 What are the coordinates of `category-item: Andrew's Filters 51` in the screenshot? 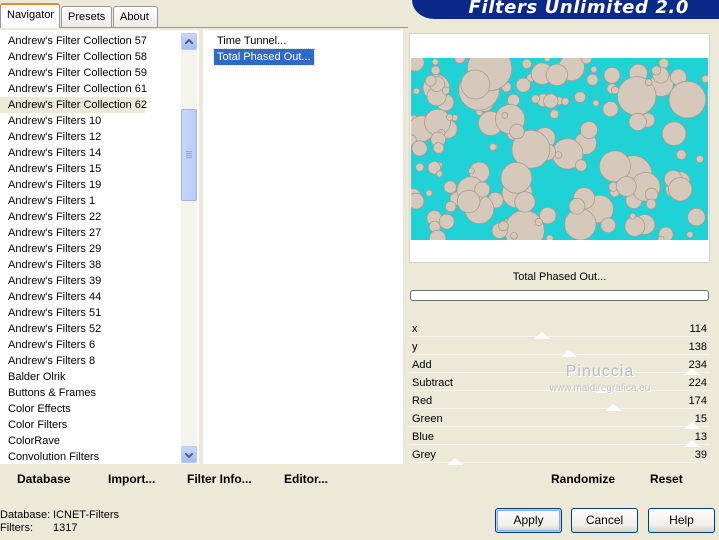 It's located at (99, 313).